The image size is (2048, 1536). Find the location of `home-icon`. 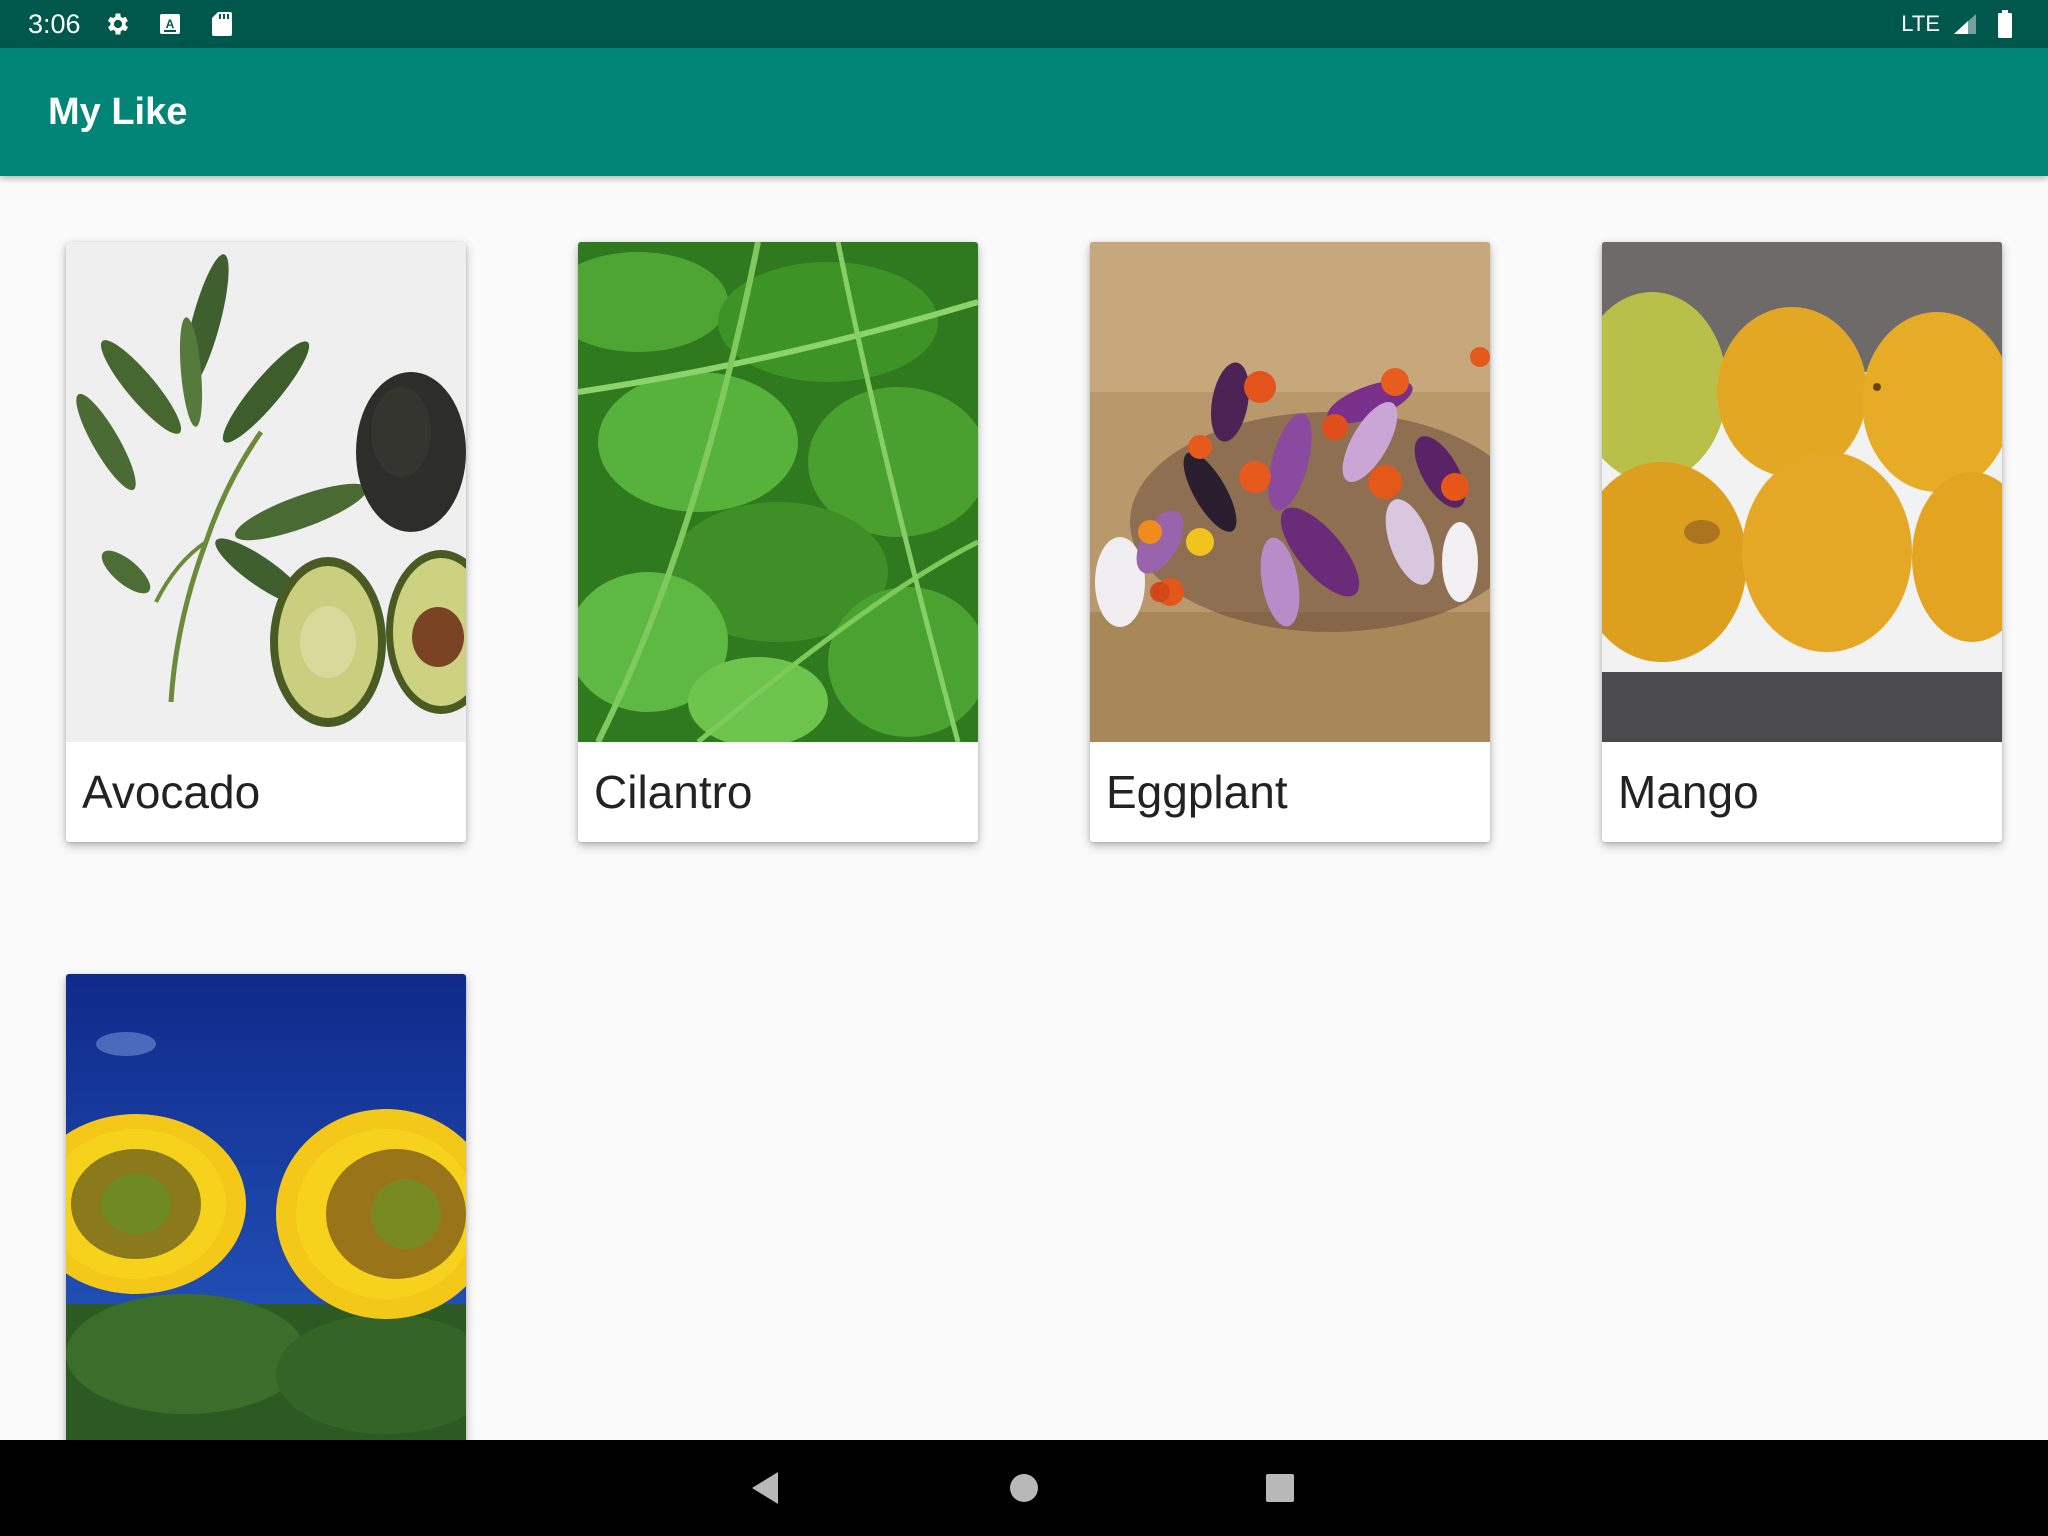

home-icon is located at coordinates (1024, 1488).